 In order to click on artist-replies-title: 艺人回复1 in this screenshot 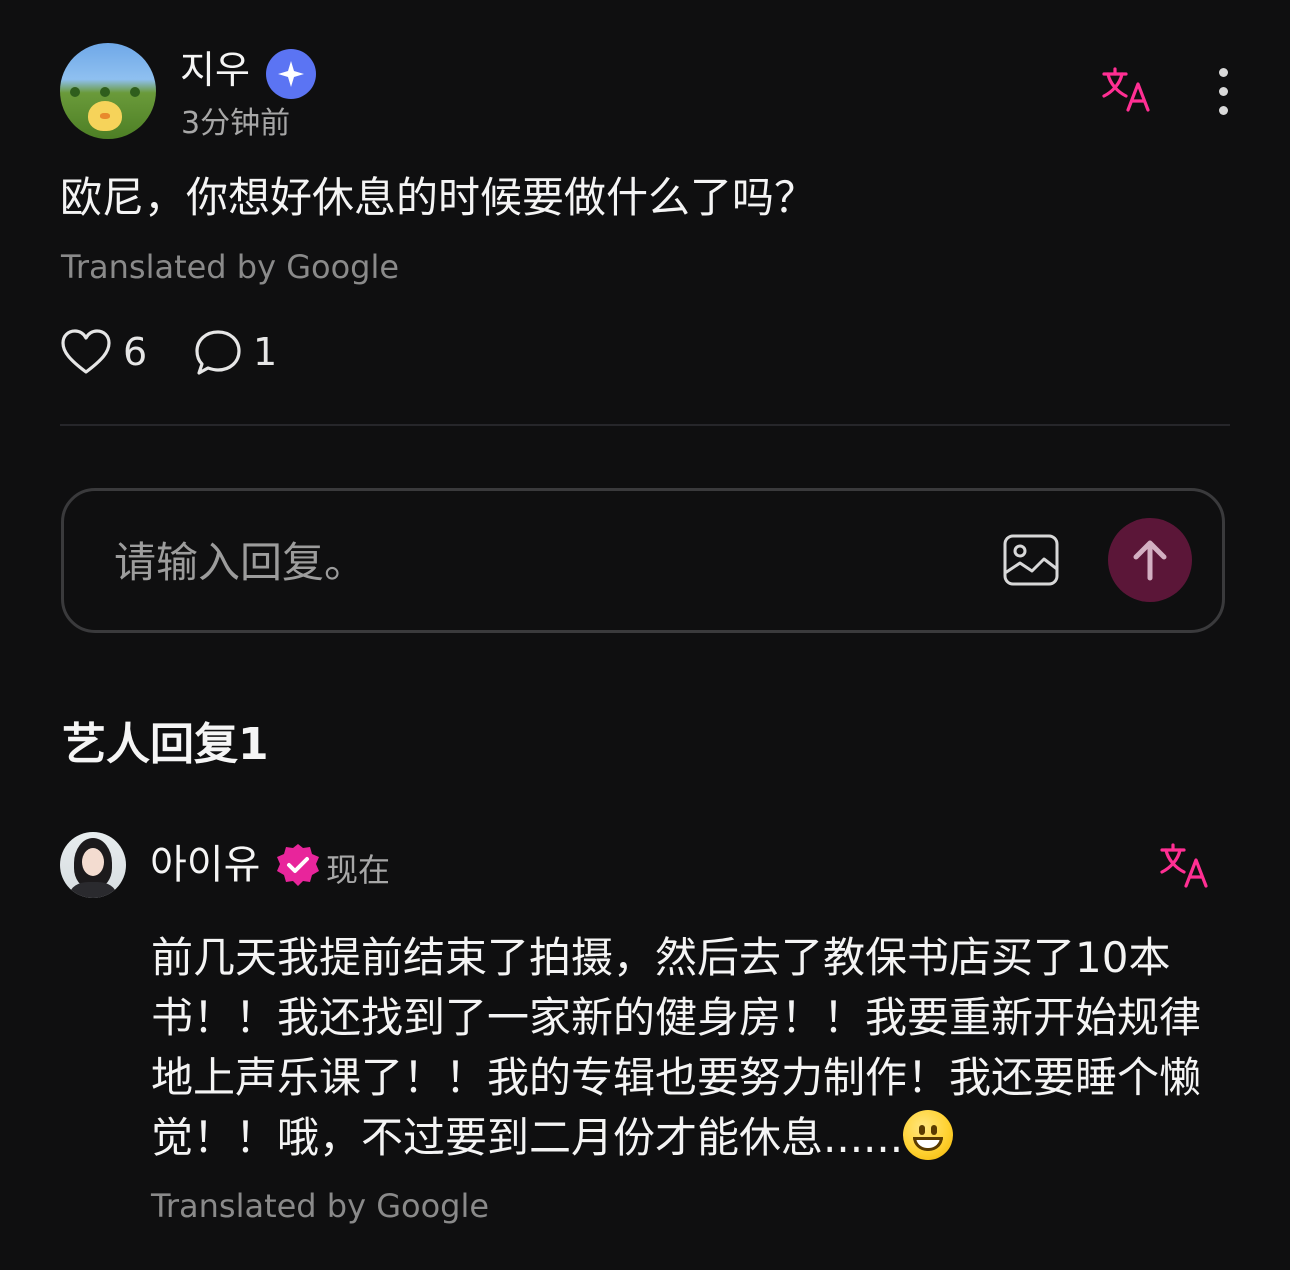, I will do `click(165, 744)`.